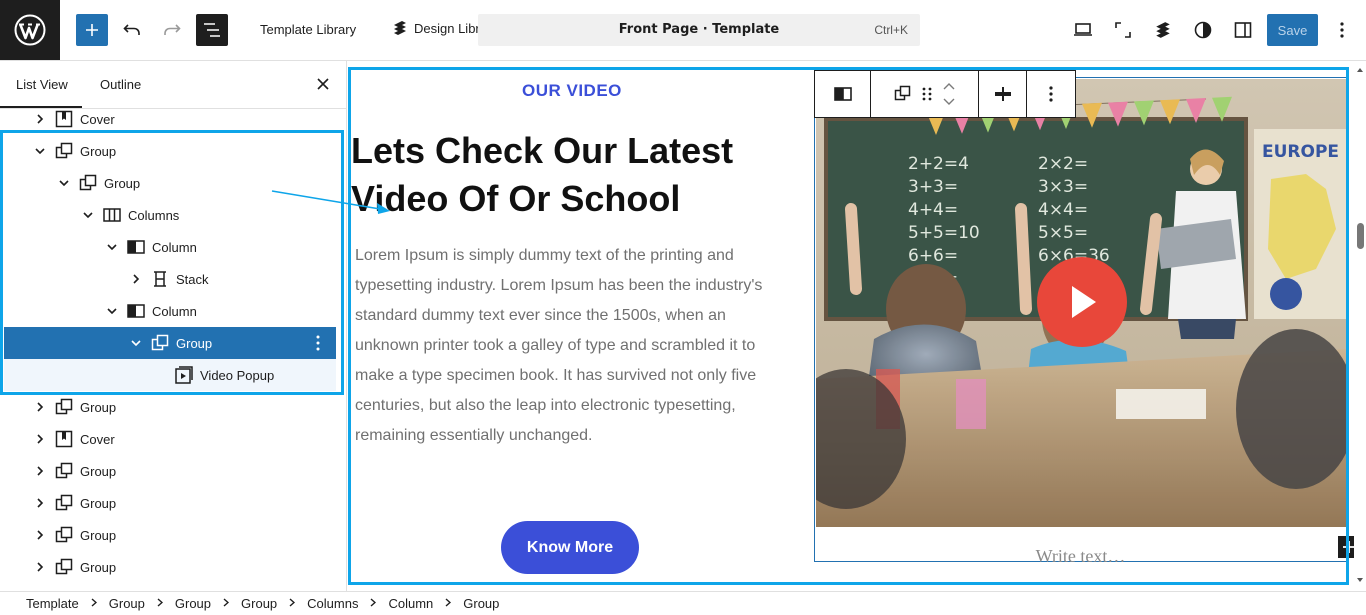 The height and width of the screenshot is (615, 1366). Describe the element at coordinates (120, 84) in the screenshot. I see `tab-outline: Outline` at that location.